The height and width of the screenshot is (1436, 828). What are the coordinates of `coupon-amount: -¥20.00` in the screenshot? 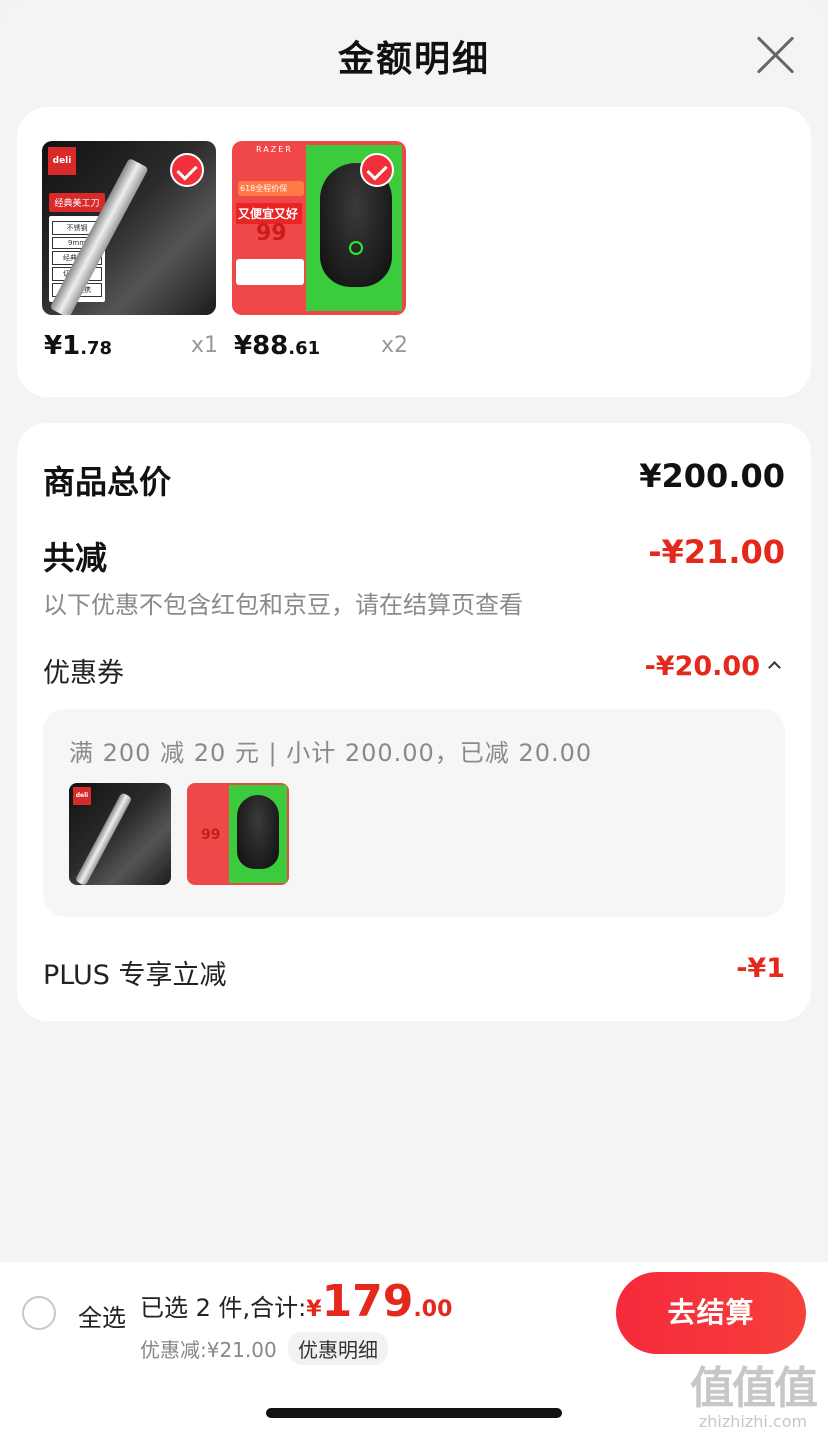 It's located at (702, 666).